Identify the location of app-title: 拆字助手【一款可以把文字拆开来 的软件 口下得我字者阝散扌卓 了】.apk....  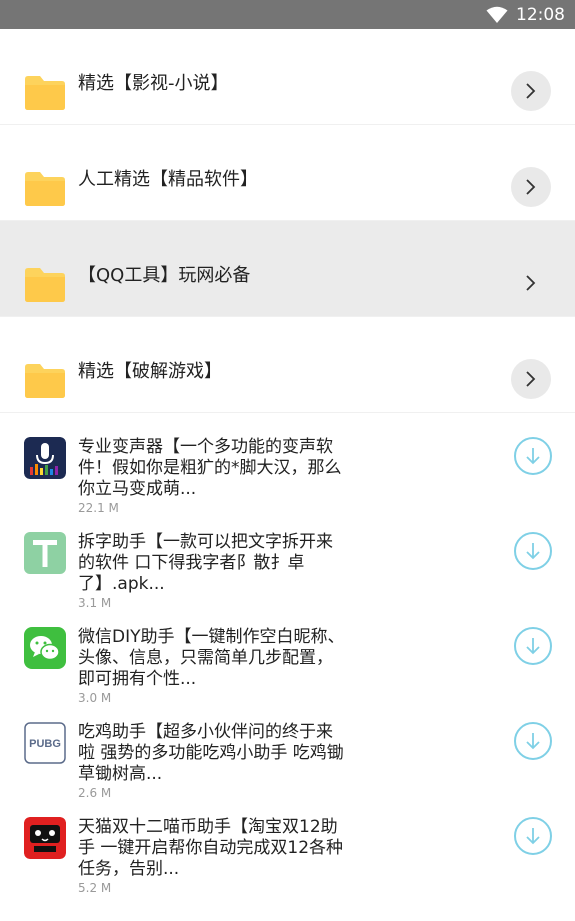
(205, 563).